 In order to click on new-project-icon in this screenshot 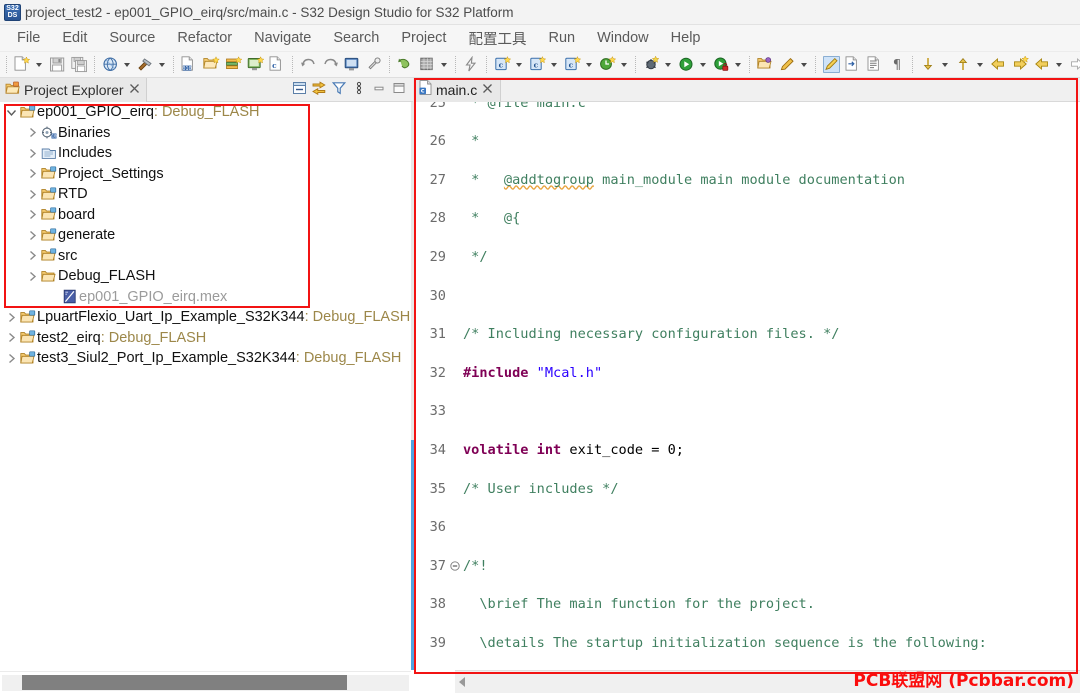, I will do `click(211, 65)`.